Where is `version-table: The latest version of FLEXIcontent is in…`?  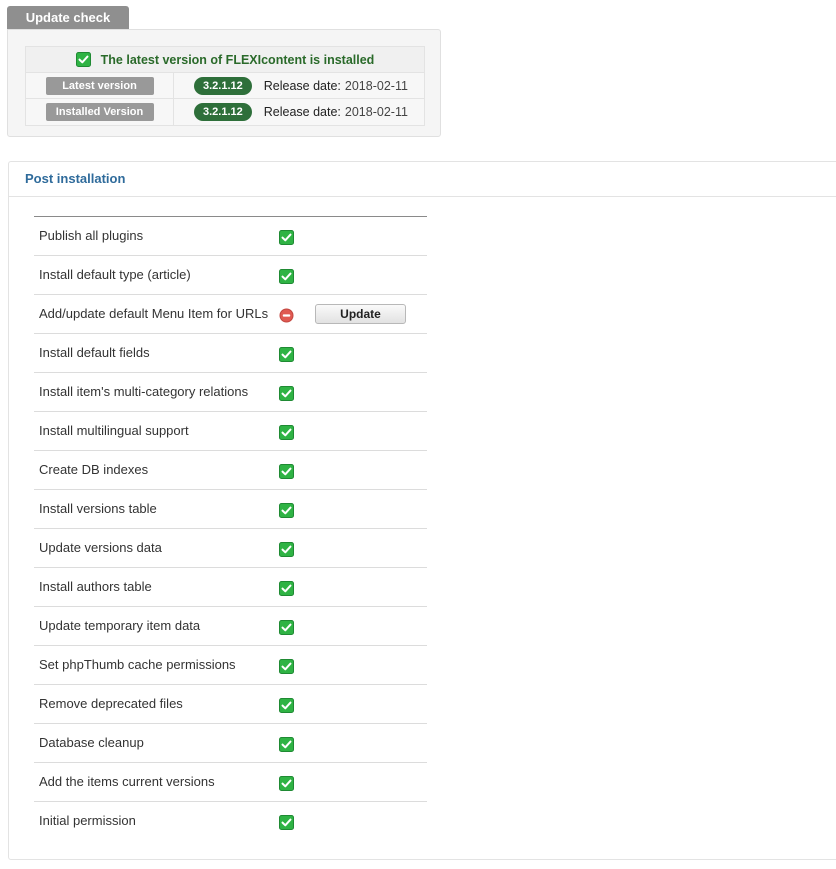
version-table: The latest version of FLEXIcontent is in… is located at coordinates (225, 86).